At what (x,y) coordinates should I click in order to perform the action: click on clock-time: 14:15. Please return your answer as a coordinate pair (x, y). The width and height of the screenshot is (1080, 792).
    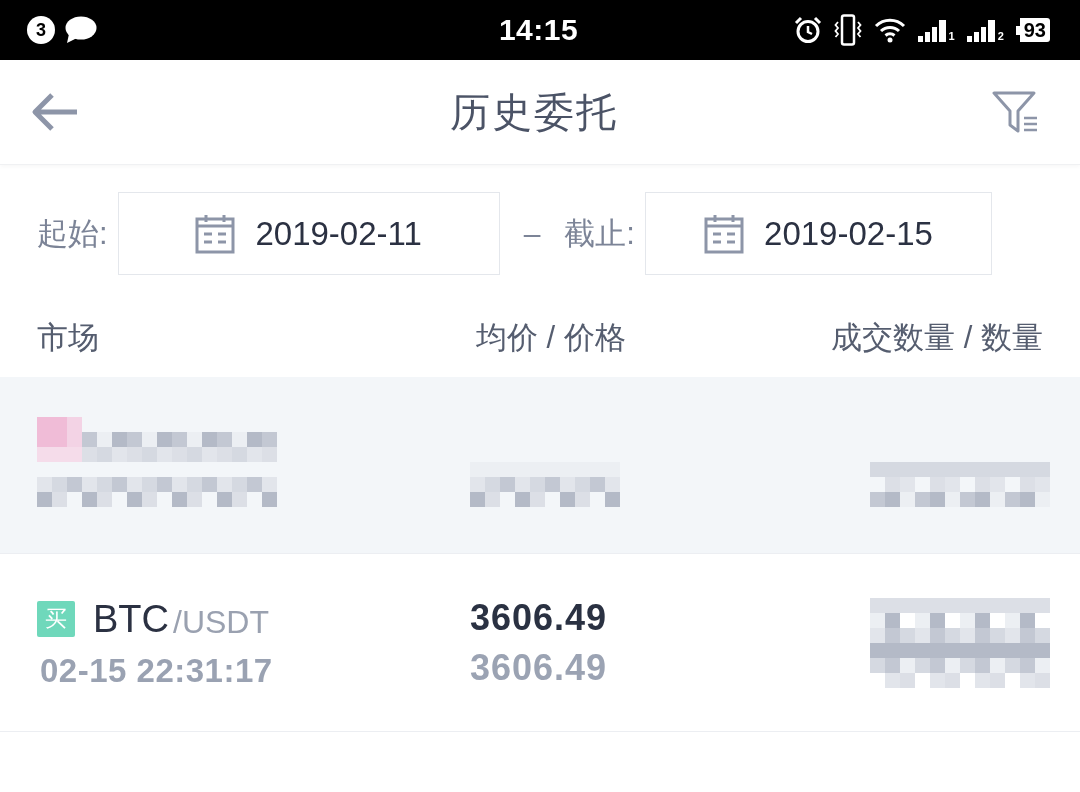
    Looking at the image, I should click on (538, 30).